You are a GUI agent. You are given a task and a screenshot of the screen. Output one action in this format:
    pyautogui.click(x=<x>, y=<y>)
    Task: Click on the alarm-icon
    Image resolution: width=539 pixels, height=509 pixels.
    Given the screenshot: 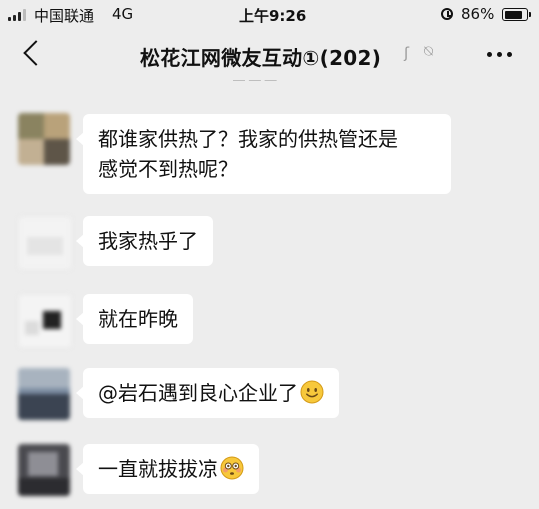 What is the action you would take?
    pyautogui.click(x=447, y=14)
    